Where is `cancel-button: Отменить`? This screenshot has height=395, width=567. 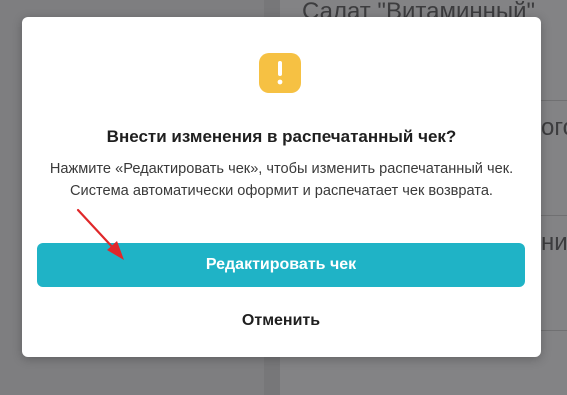 cancel-button: Отменить is located at coordinates (281, 321).